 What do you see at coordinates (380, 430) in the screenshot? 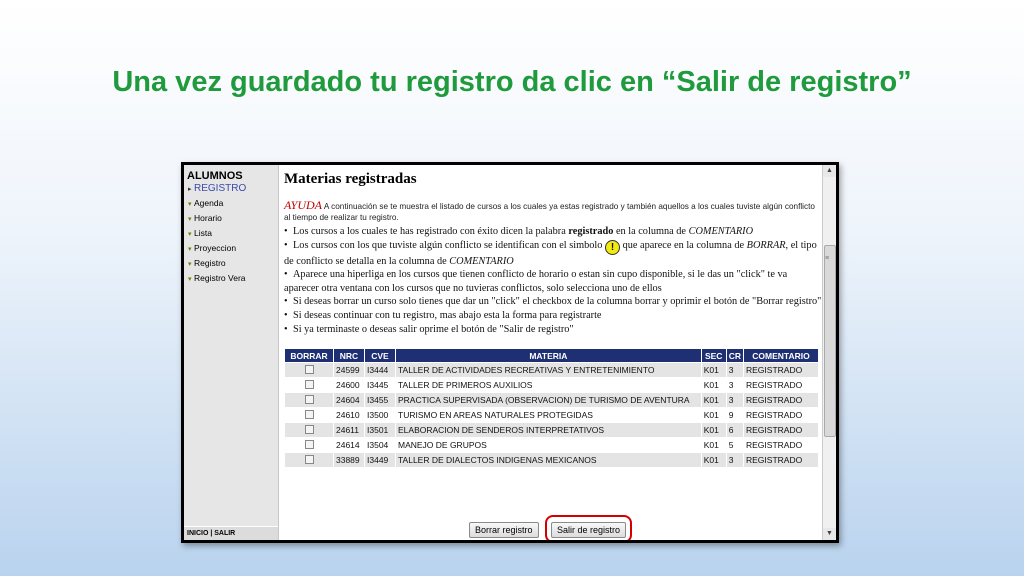
I see `cell-cve: I3501` at bounding box center [380, 430].